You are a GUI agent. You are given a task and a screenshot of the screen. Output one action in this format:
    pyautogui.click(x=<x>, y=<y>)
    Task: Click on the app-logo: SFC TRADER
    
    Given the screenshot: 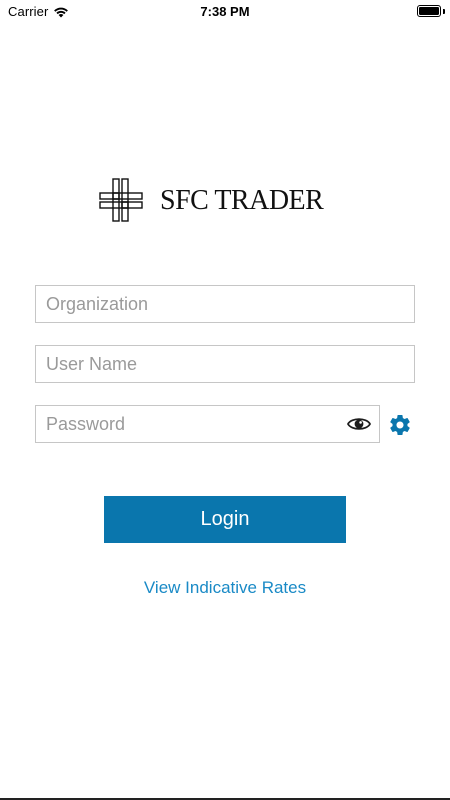 What is the action you would take?
    pyautogui.click(x=228, y=201)
    